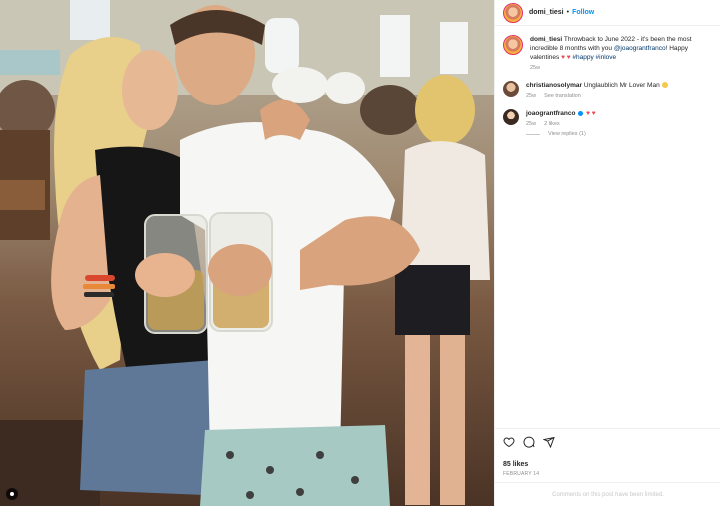  I want to click on comment-text: Unglaublich Mr Lover Man, so click(621, 85).